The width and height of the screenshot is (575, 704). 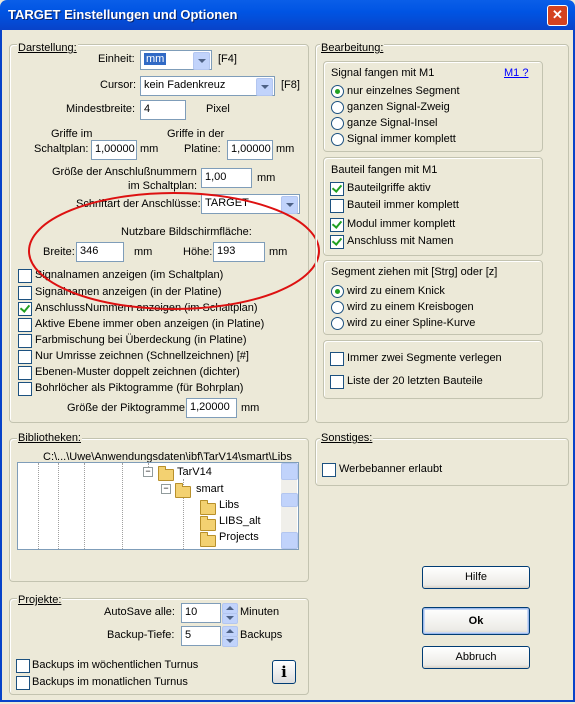 What do you see at coordinates (137, 372) in the screenshot?
I see `checkbox-label: Ebenen-Muster doppelt zeichnen (dichter)` at bounding box center [137, 372].